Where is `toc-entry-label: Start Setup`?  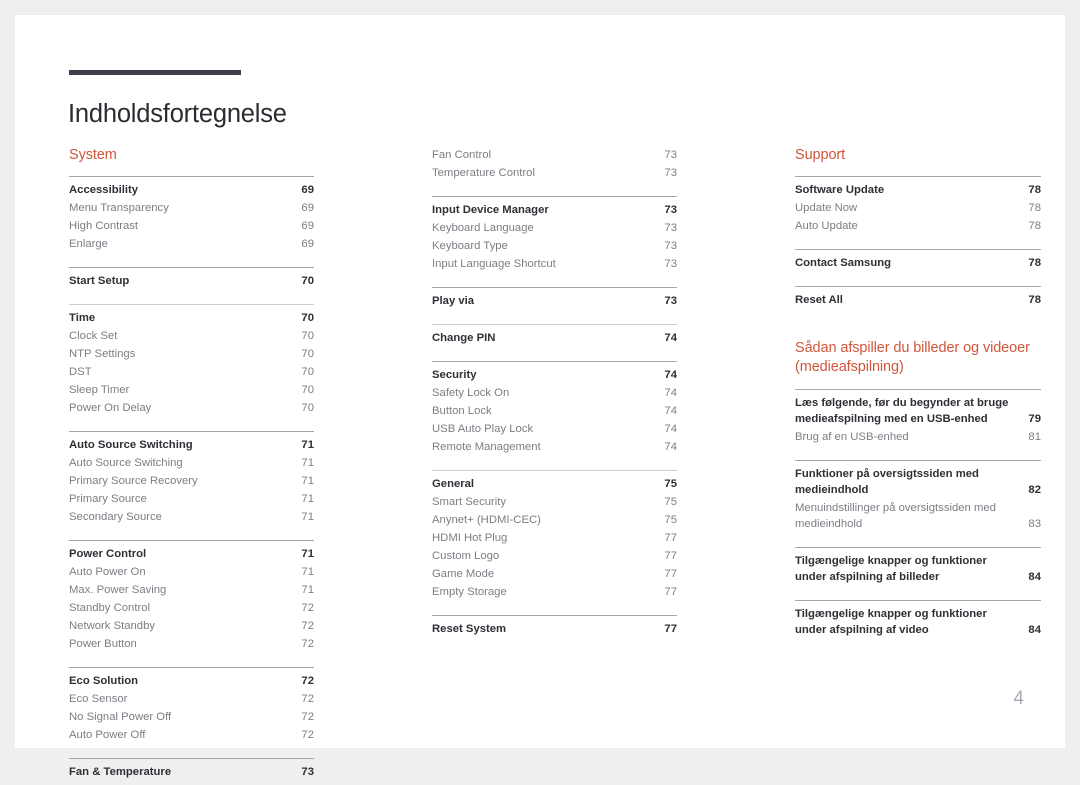
toc-entry-label: Start Setup is located at coordinates (99, 281).